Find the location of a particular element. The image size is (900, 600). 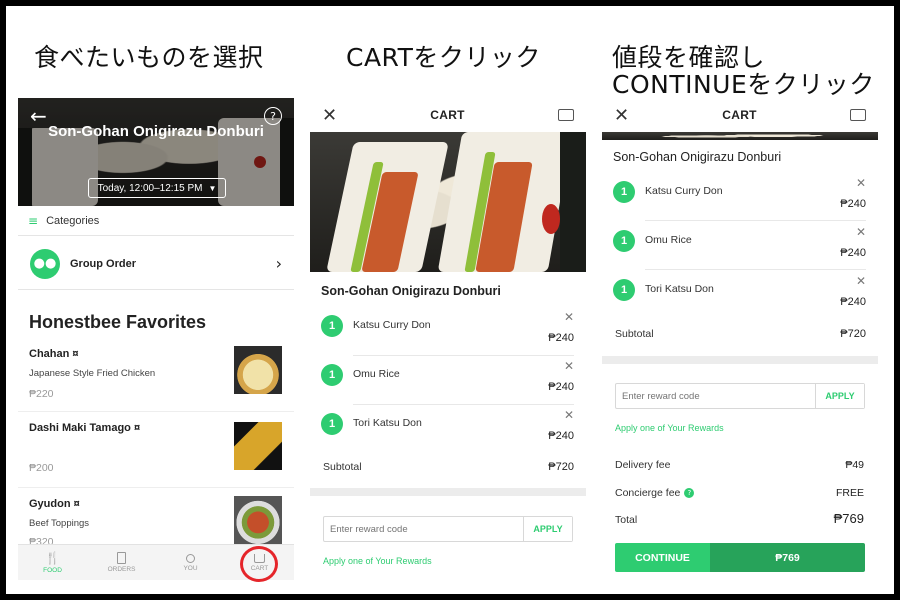

nav-label: YOU is located at coordinates (190, 568).